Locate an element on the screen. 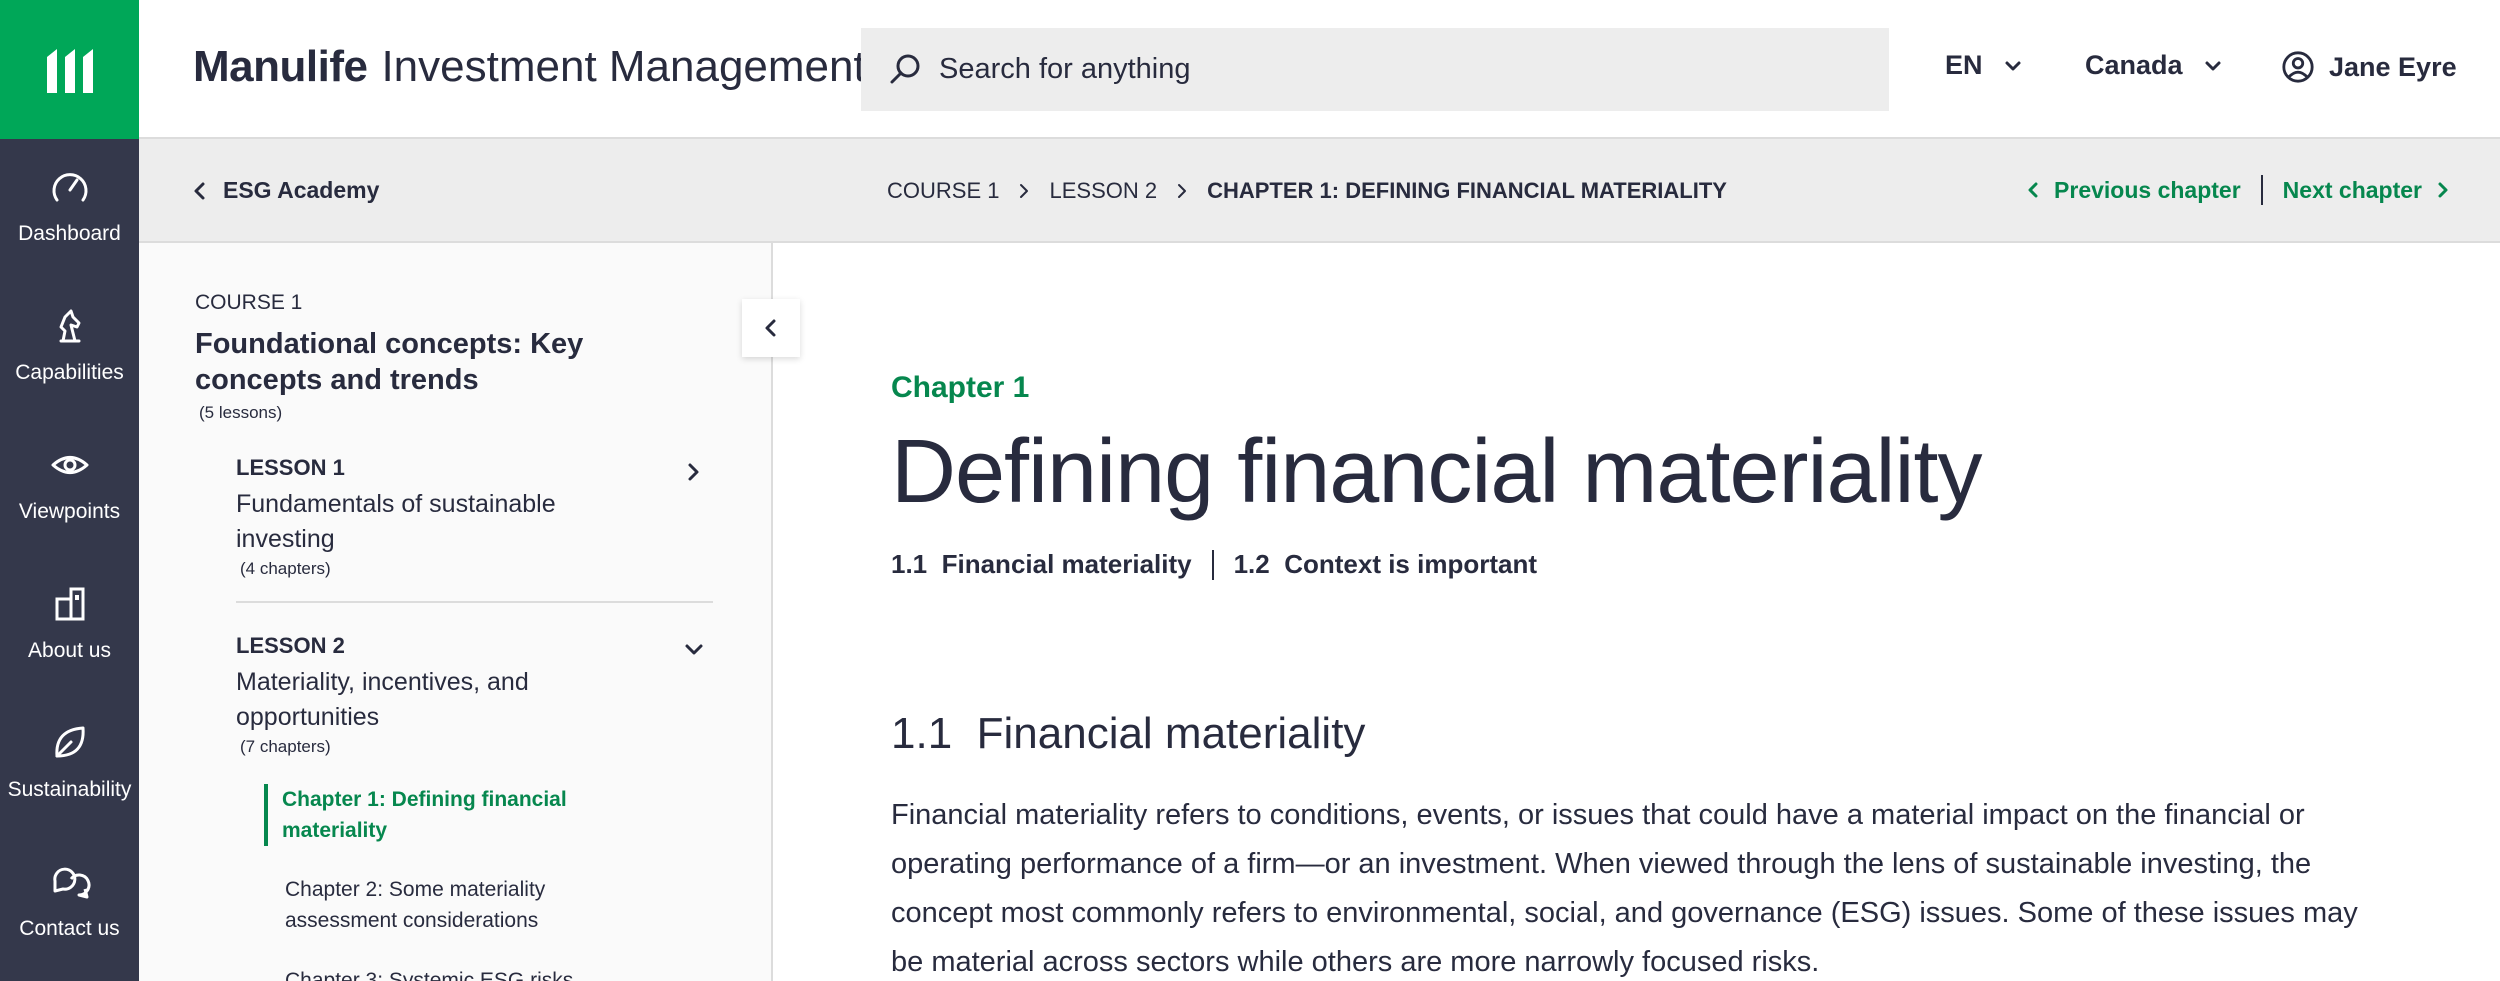  anchor-1-1-label: Financial materiality is located at coordinates (1066, 564).